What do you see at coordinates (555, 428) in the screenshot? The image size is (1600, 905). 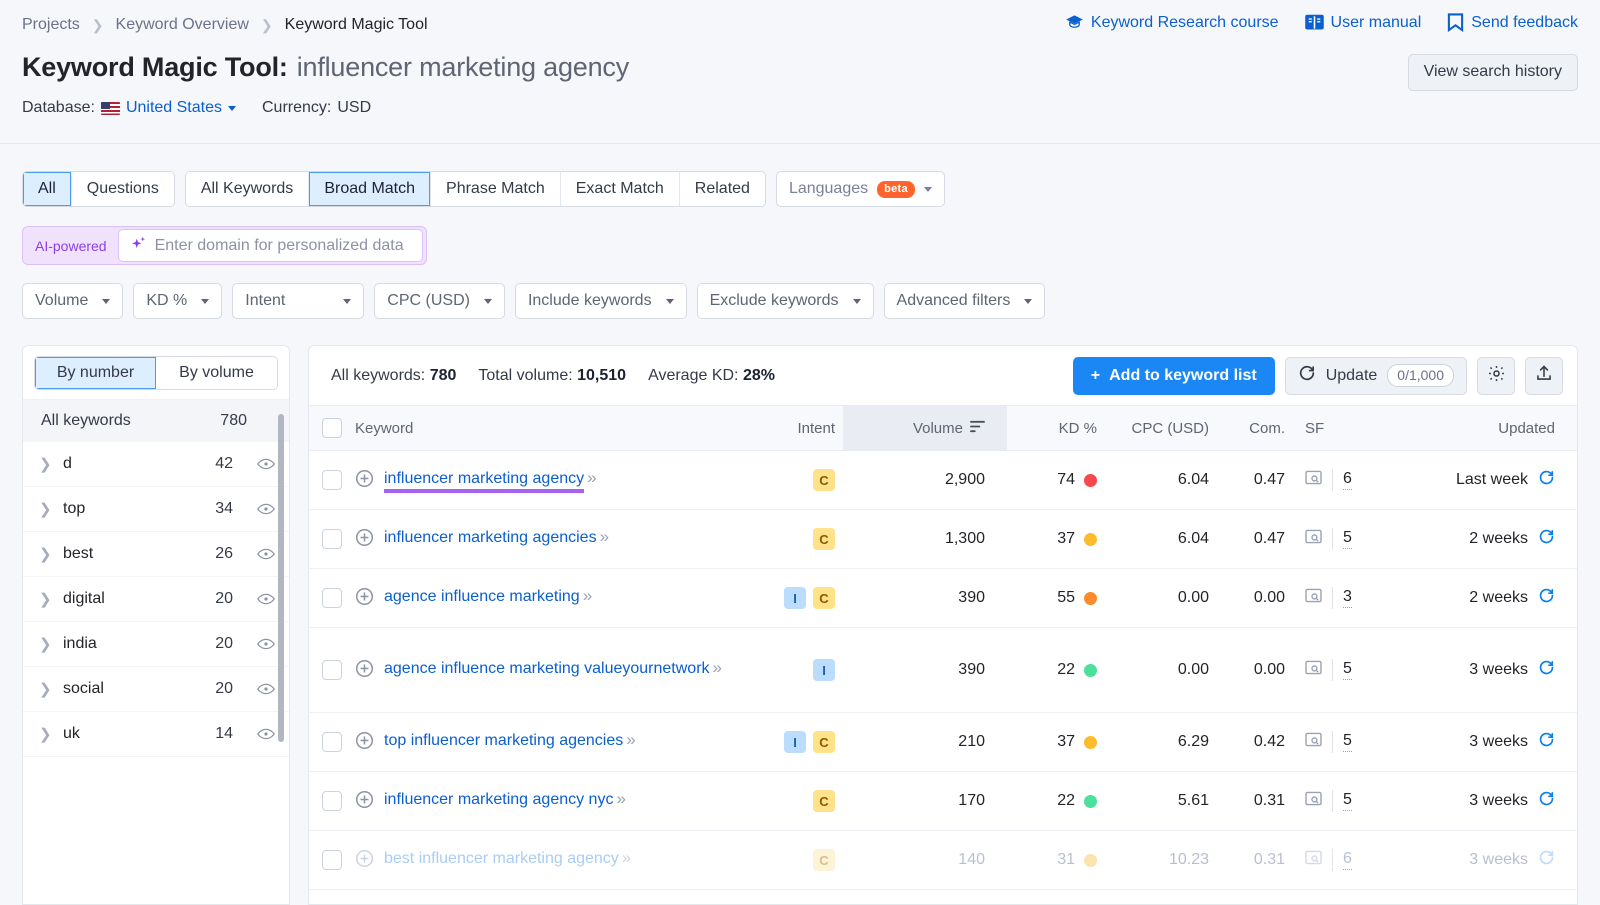 I see `column-keyword: Keyword` at bounding box center [555, 428].